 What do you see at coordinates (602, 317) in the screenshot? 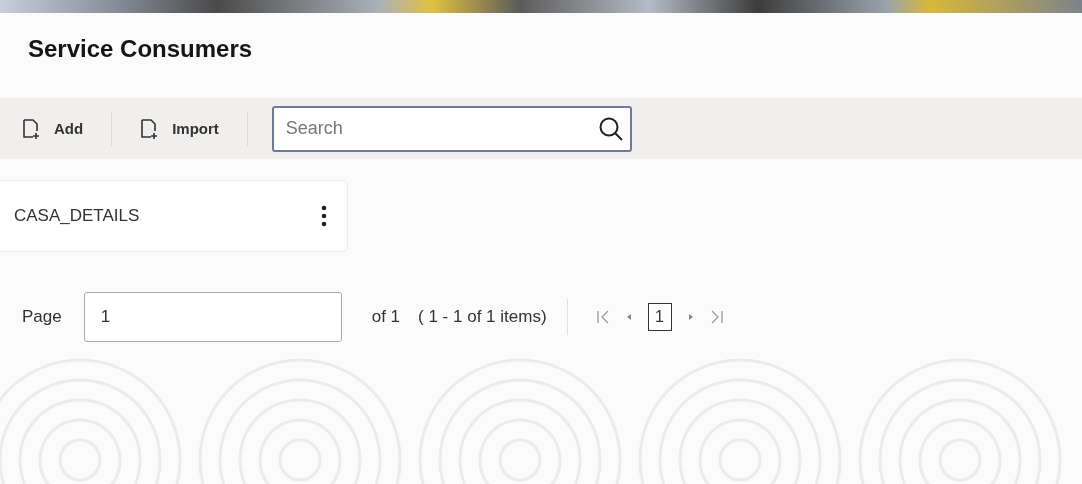
I see `first-page-icon` at bounding box center [602, 317].